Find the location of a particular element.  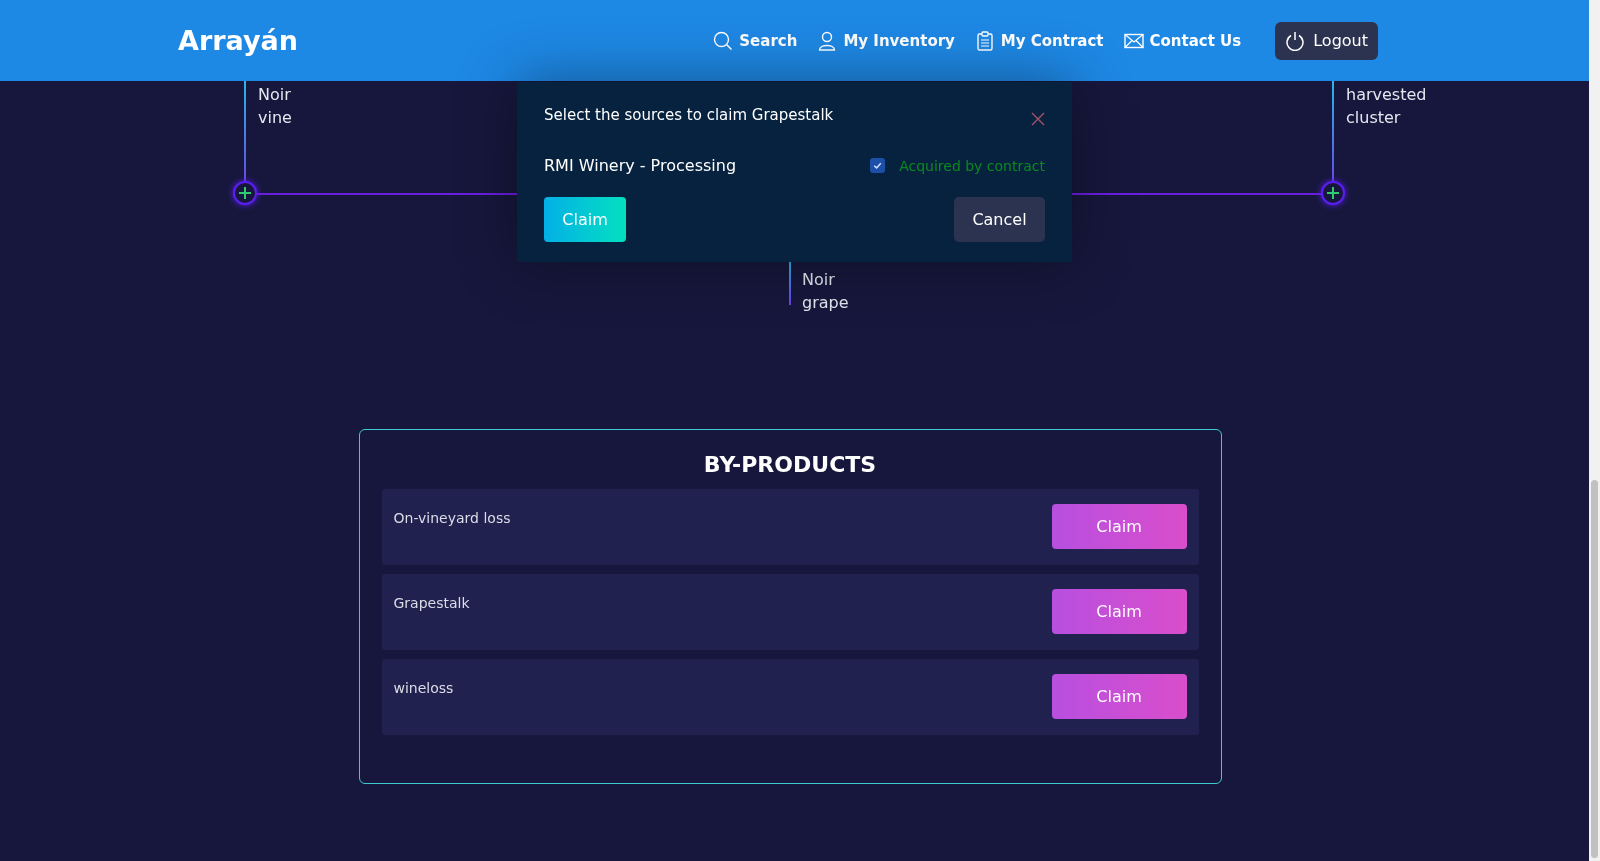

source-status: Acquired by contract is located at coordinates (972, 165).